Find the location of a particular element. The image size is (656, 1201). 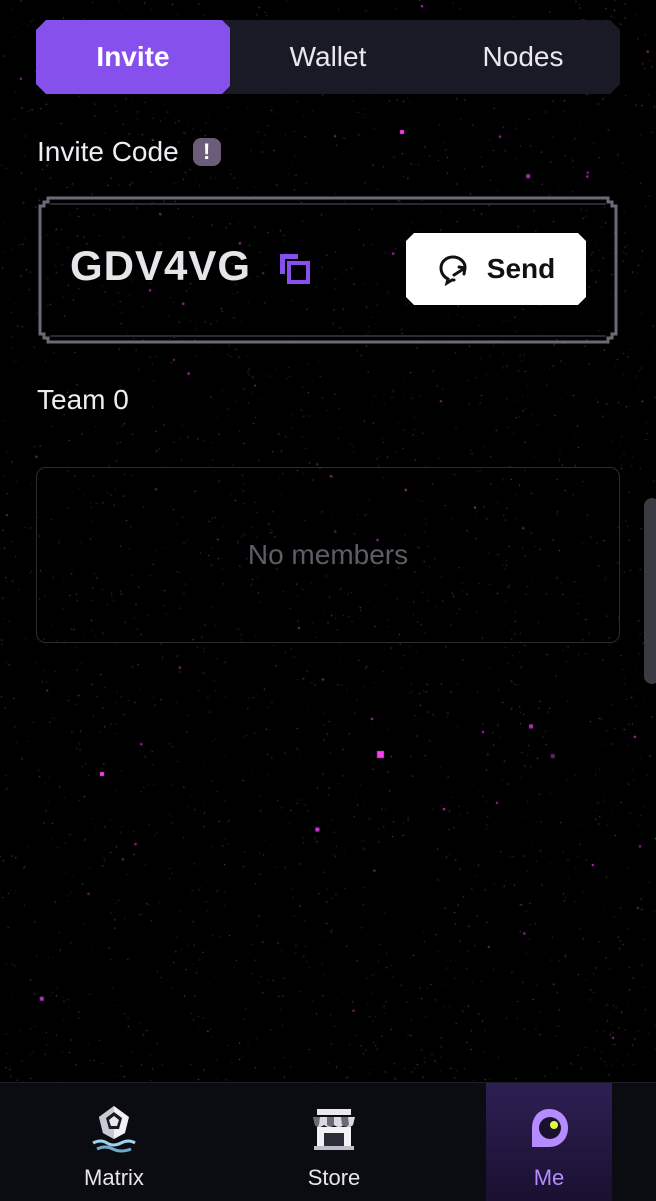

tab-wallet: Wallet is located at coordinates (328, 57).